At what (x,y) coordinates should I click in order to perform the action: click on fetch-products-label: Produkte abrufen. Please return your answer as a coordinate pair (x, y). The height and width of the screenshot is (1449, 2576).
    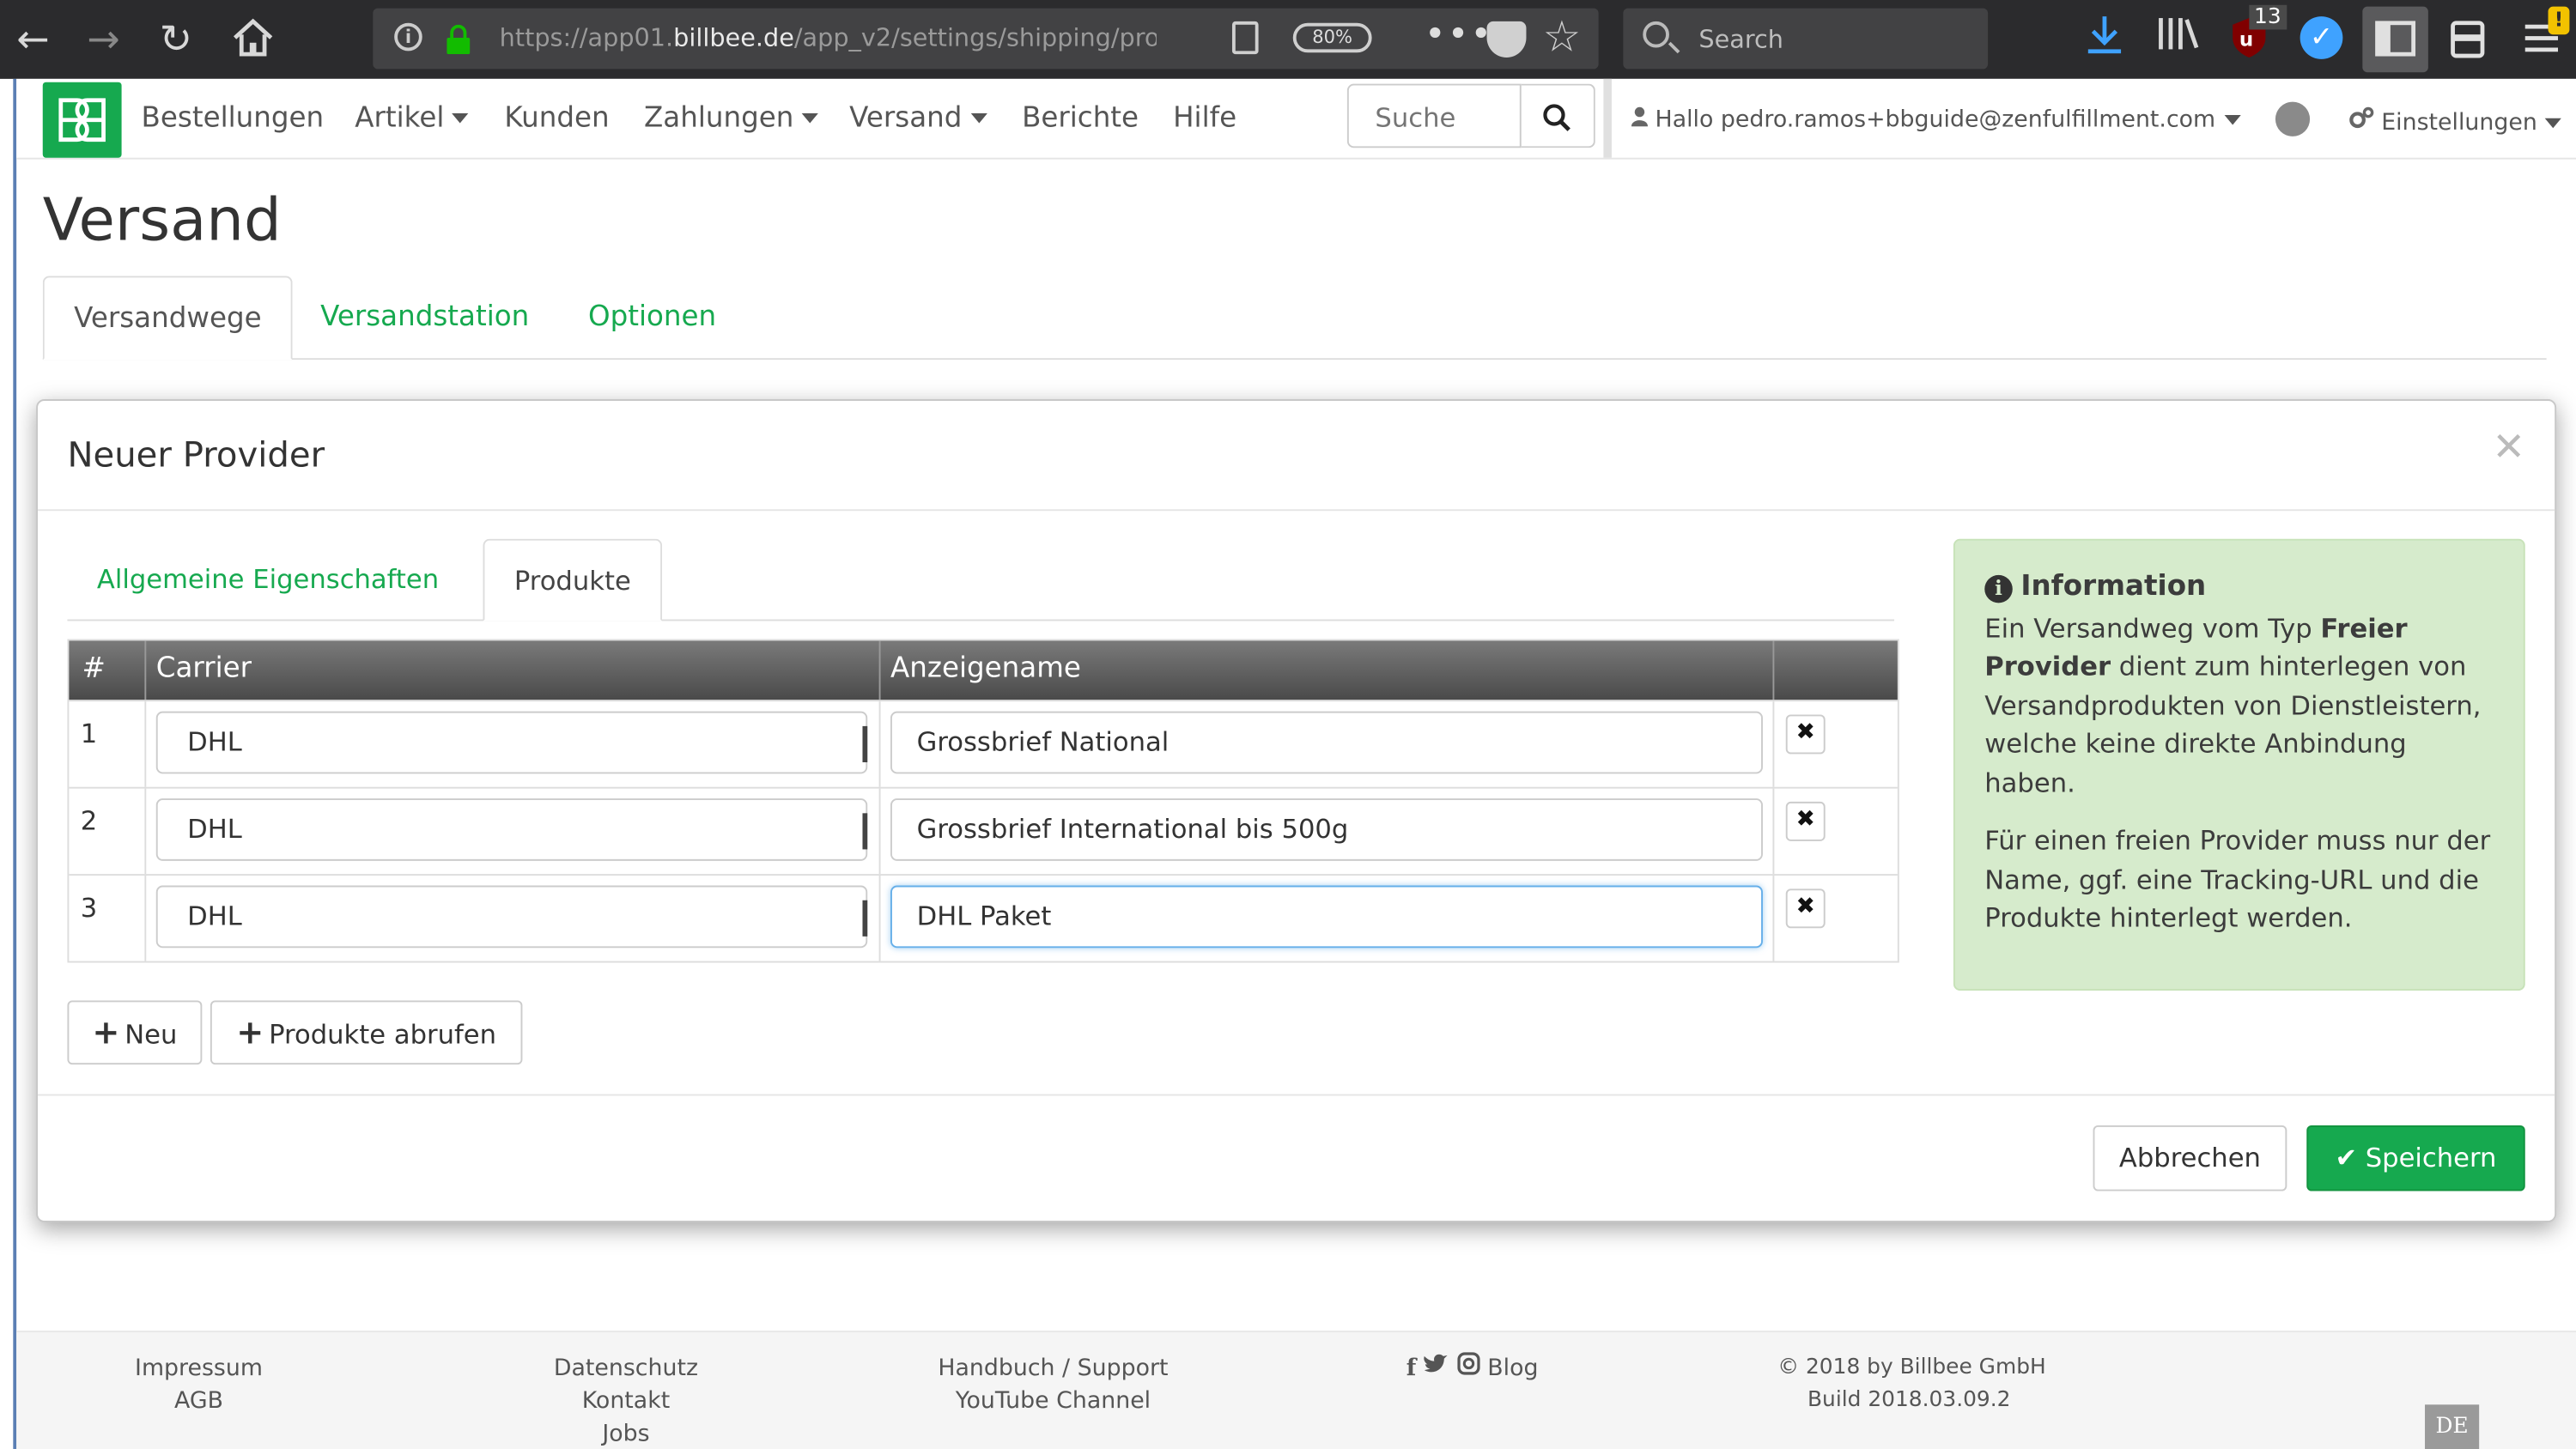
    Looking at the image, I should click on (383, 1034).